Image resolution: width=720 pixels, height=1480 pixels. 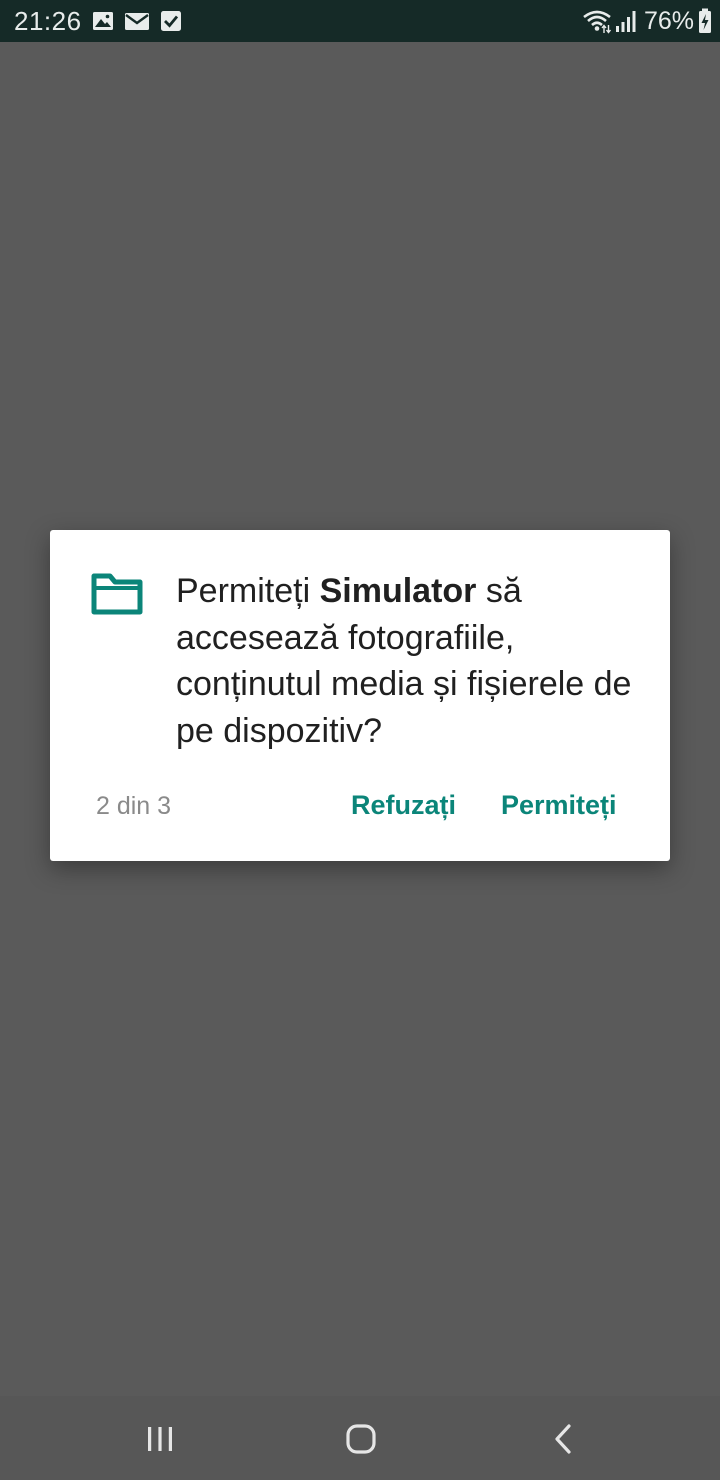 I want to click on home-icon, so click(x=361, y=1439).